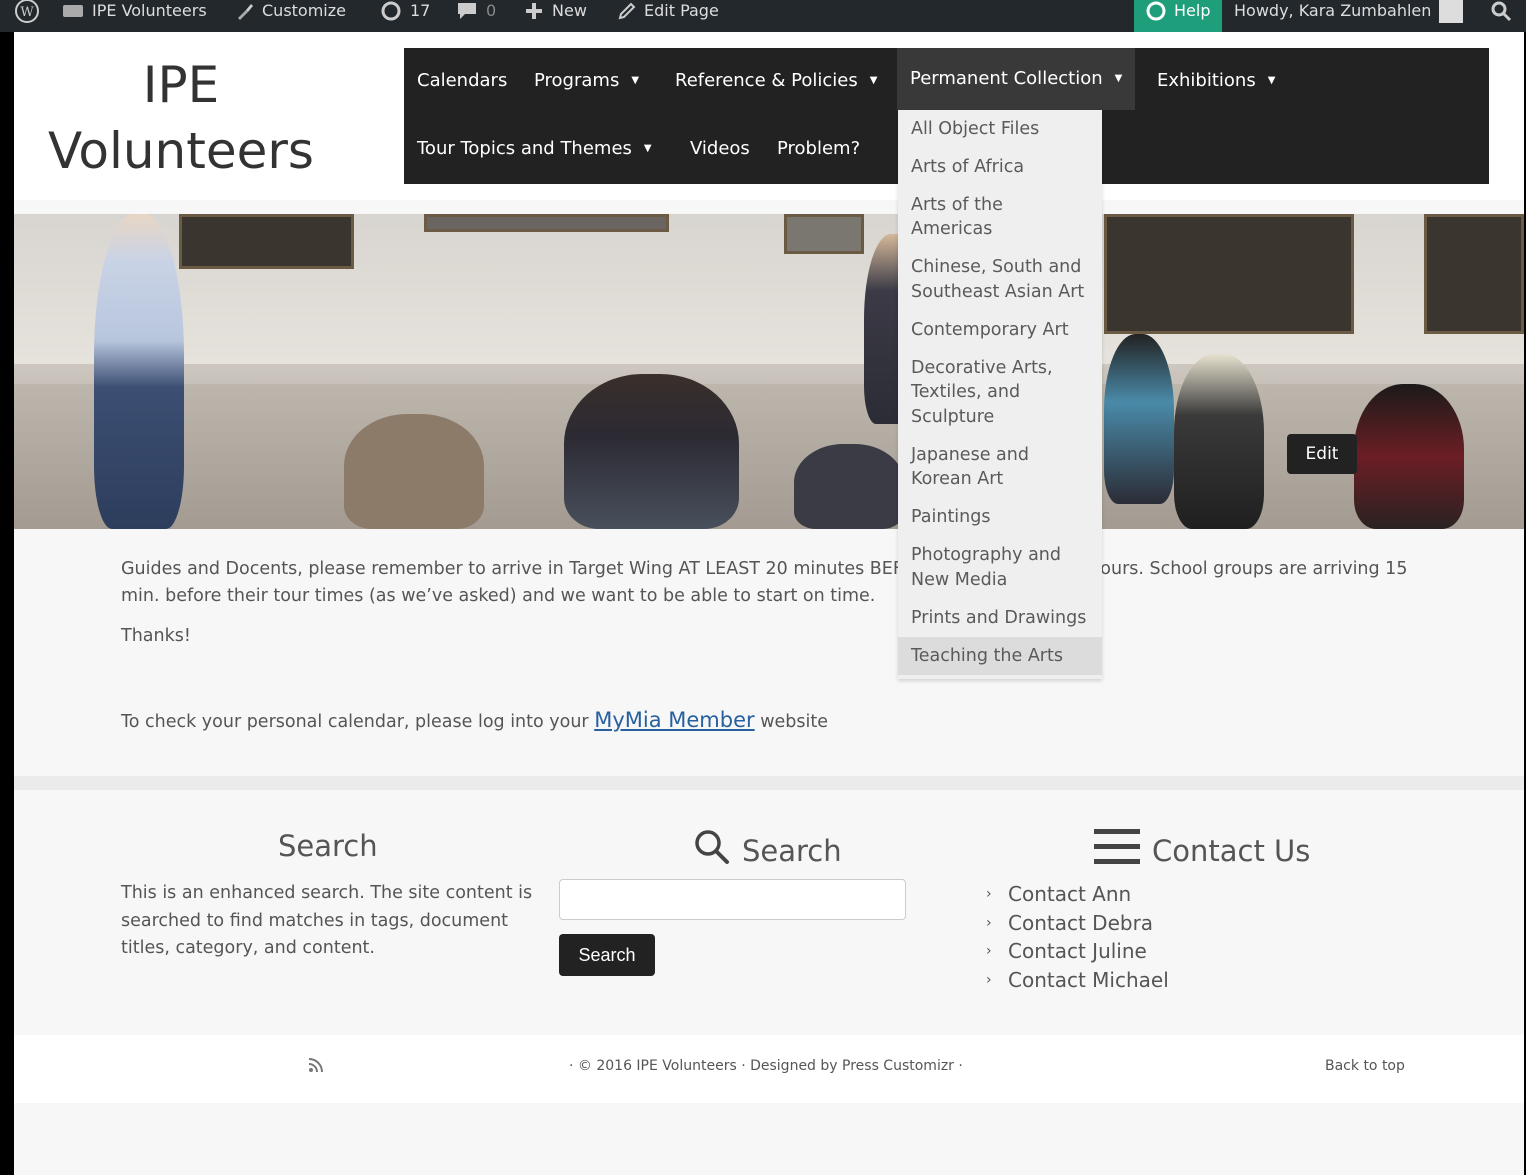 Image resolution: width=1526 pixels, height=1175 pixels. What do you see at coordinates (1088, 980) in the screenshot?
I see `contact-link: Contact Michael` at bounding box center [1088, 980].